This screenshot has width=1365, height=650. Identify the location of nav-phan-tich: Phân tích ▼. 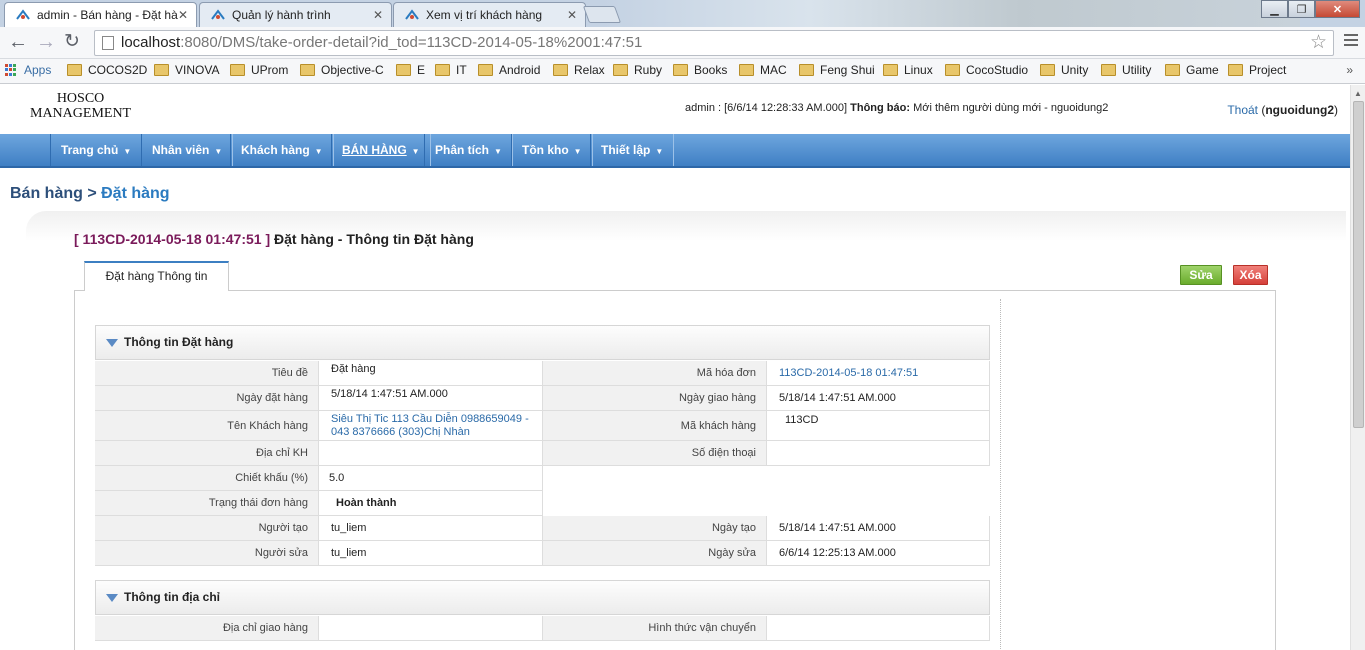
(468, 150).